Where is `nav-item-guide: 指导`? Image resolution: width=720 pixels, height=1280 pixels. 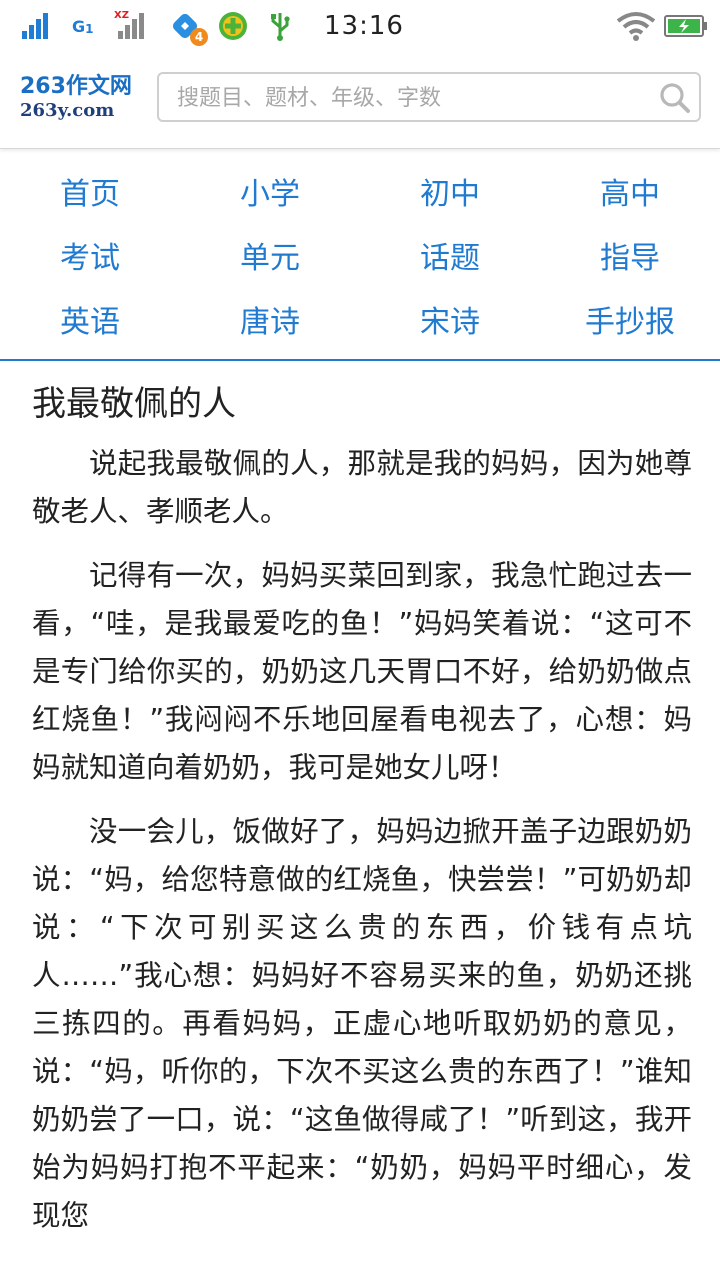
nav-item-guide: 指导 is located at coordinates (630, 255).